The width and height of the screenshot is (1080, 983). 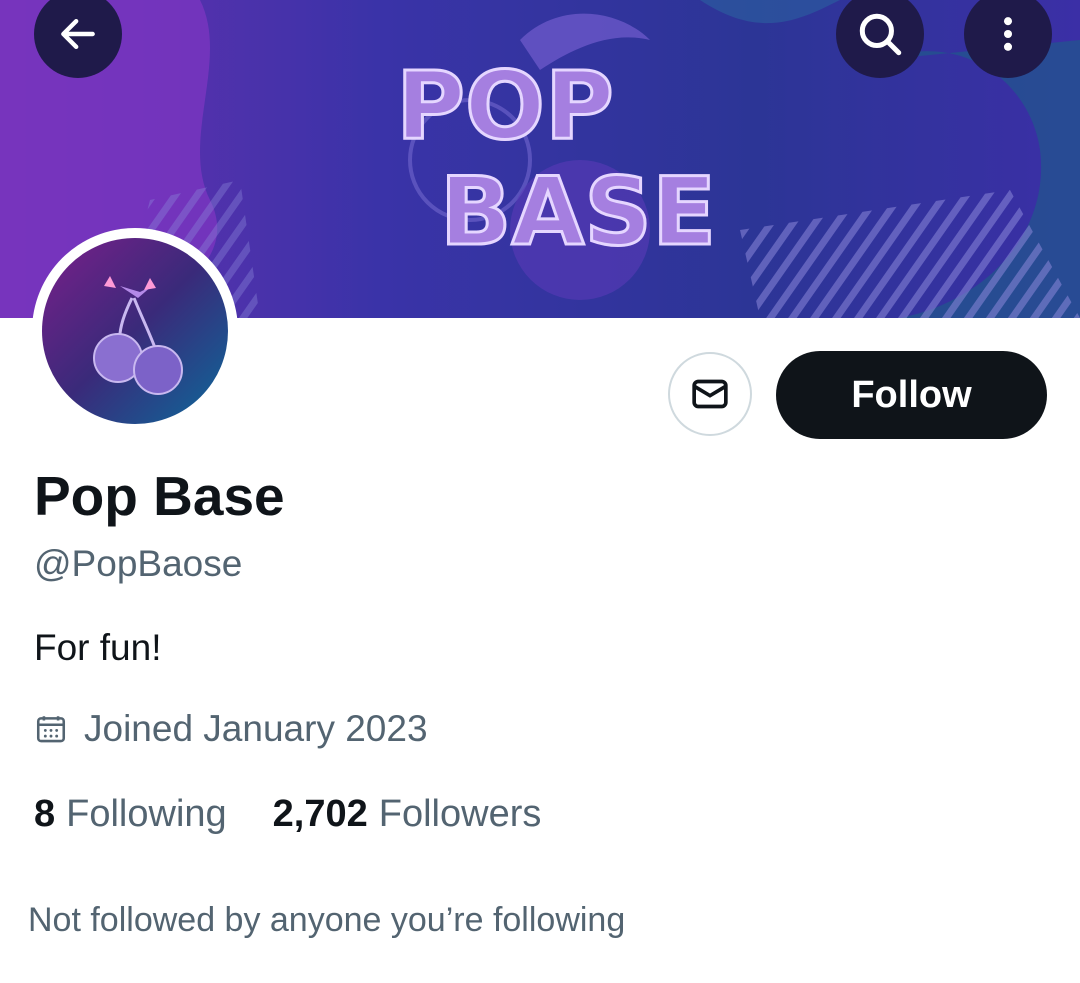 I want to click on message-button, so click(x=710, y=394).